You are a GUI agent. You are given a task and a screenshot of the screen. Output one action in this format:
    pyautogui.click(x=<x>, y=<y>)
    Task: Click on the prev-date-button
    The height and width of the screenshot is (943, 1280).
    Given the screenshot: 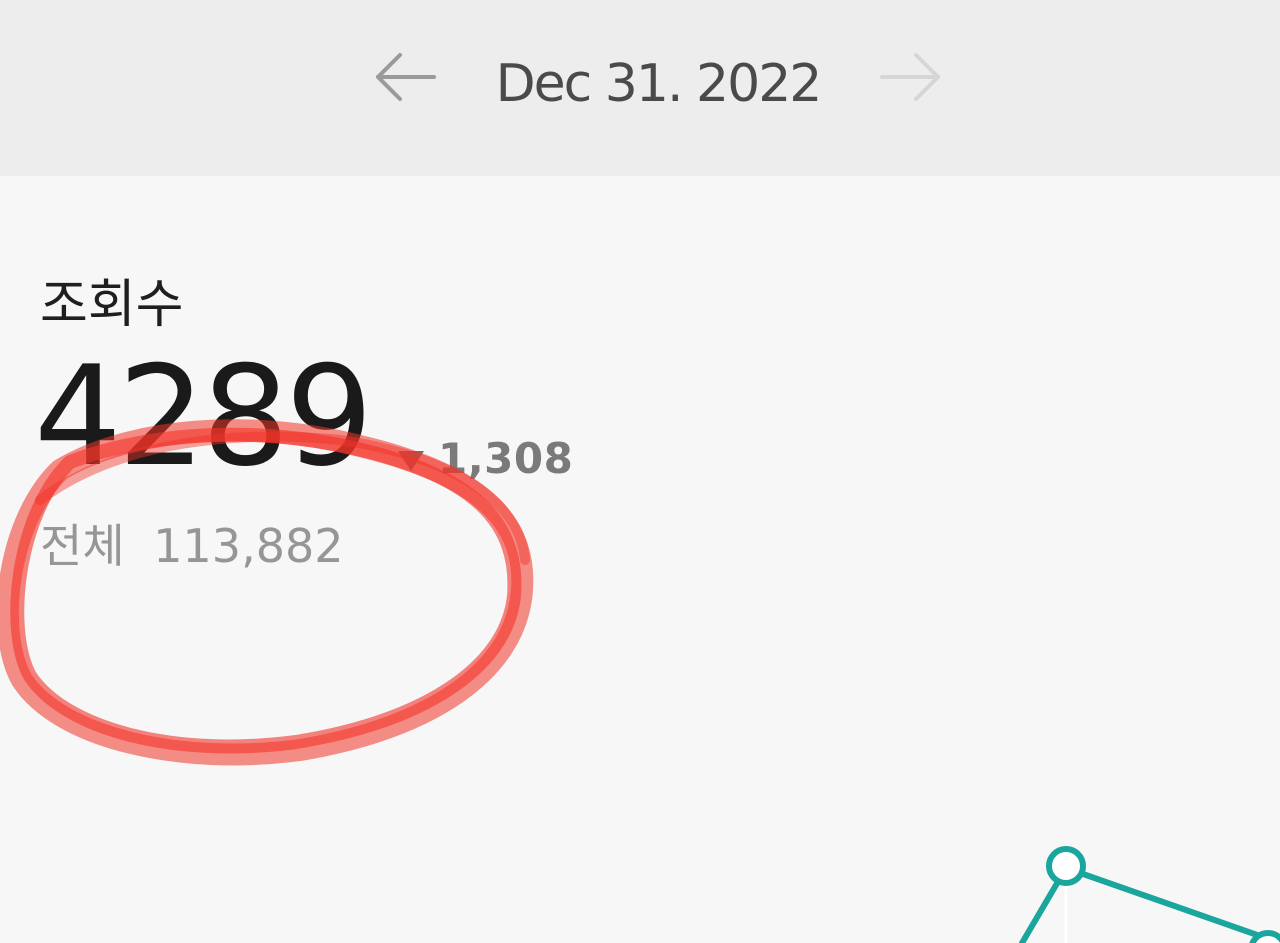 What is the action you would take?
    pyautogui.click(x=406, y=77)
    